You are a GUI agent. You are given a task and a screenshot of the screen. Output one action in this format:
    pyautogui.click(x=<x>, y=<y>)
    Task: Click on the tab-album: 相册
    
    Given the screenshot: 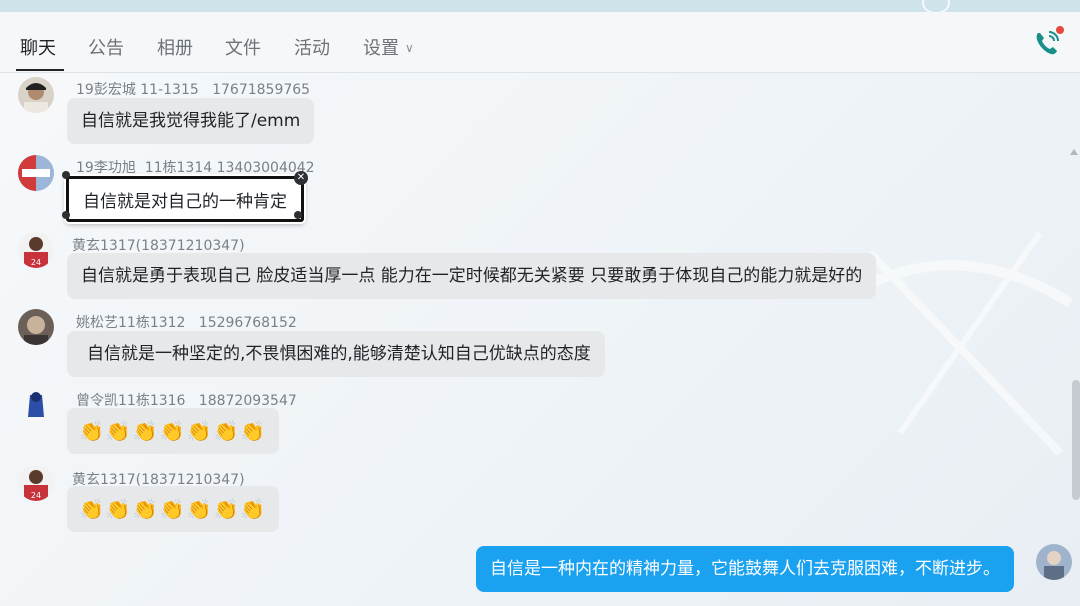 What is the action you would take?
    pyautogui.click(x=175, y=47)
    